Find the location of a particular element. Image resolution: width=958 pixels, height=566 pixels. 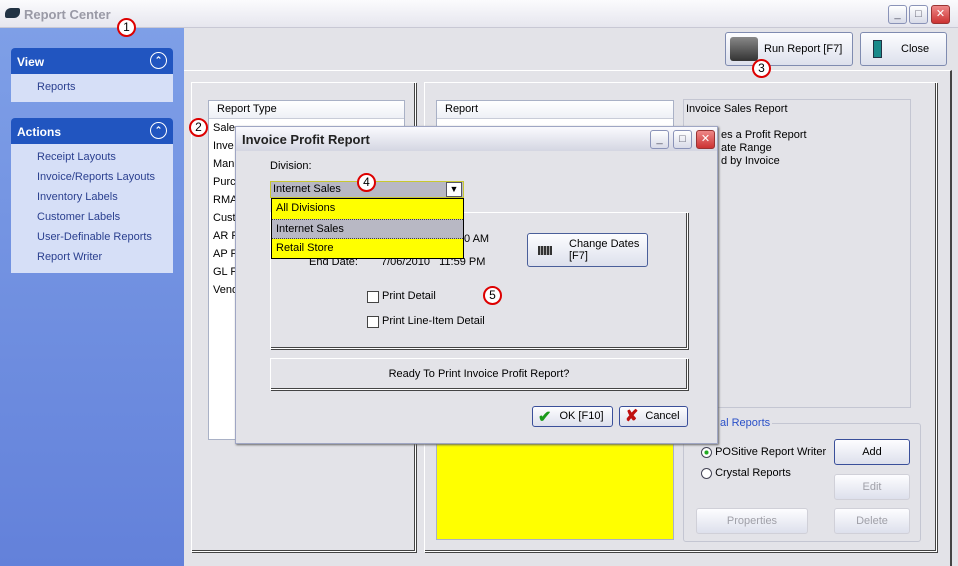

window-title: Report Center is located at coordinates (67, 14).